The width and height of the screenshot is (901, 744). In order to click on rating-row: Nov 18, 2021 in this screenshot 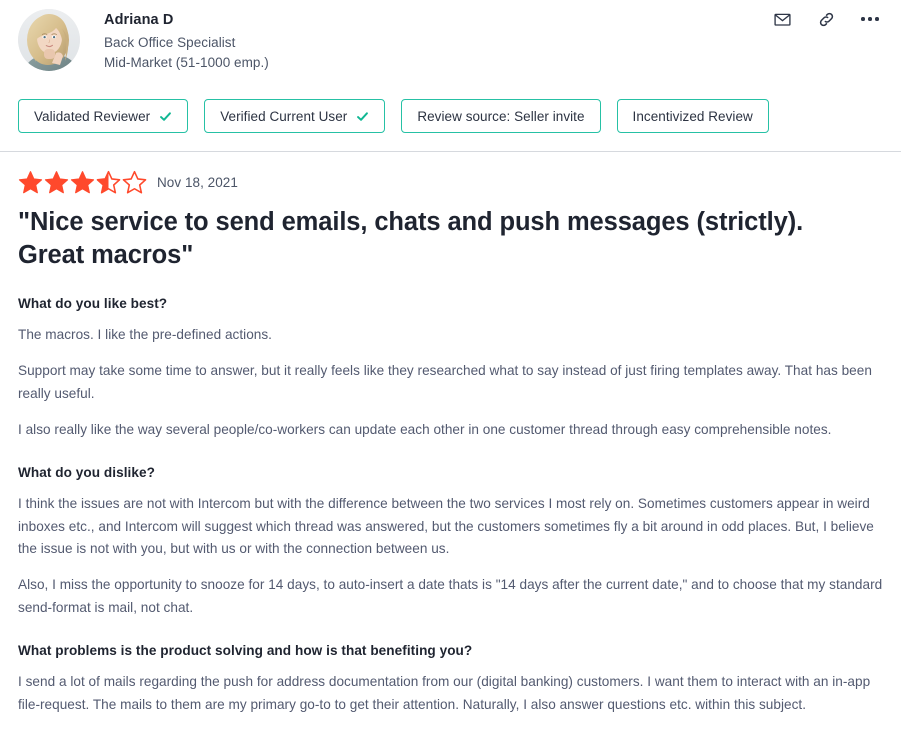, I will do `click(450, 182)`.